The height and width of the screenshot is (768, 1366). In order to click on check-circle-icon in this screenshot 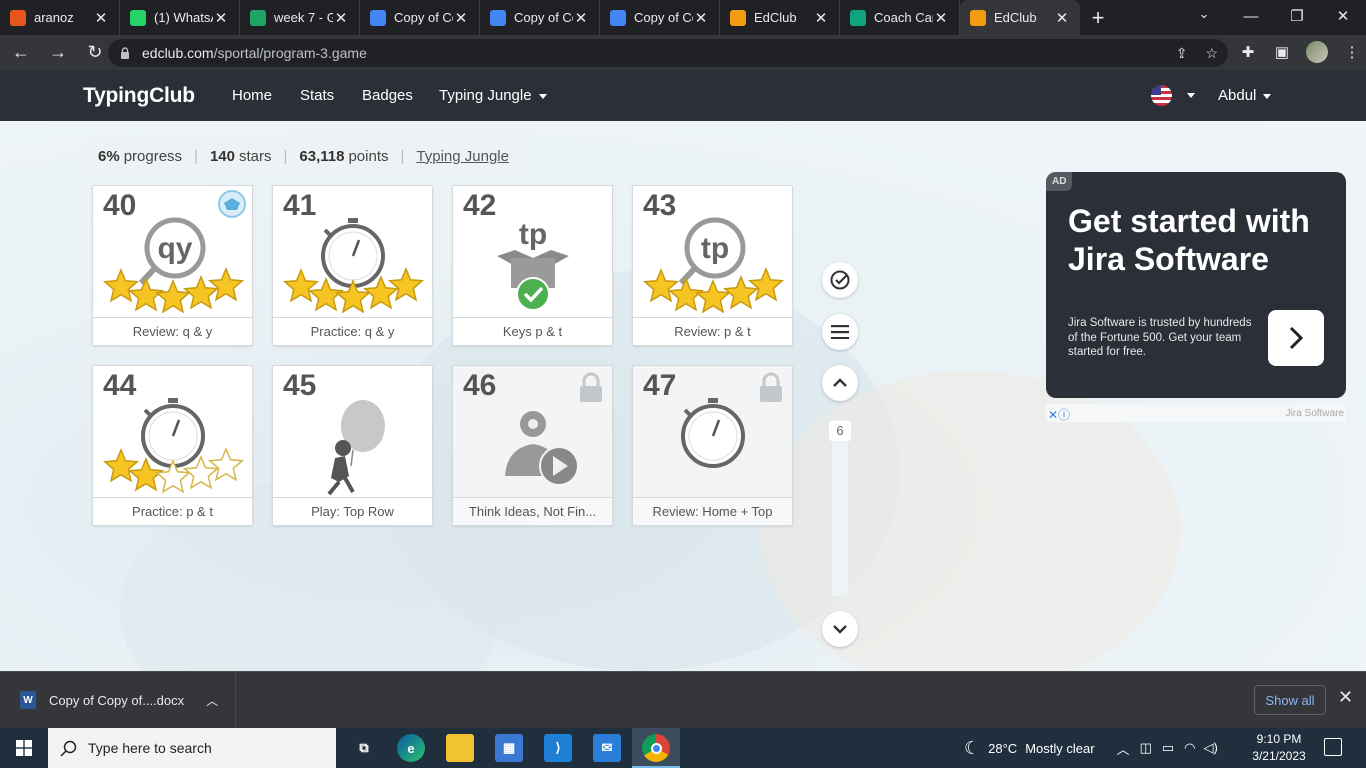, I will do `click(840, 280)`.